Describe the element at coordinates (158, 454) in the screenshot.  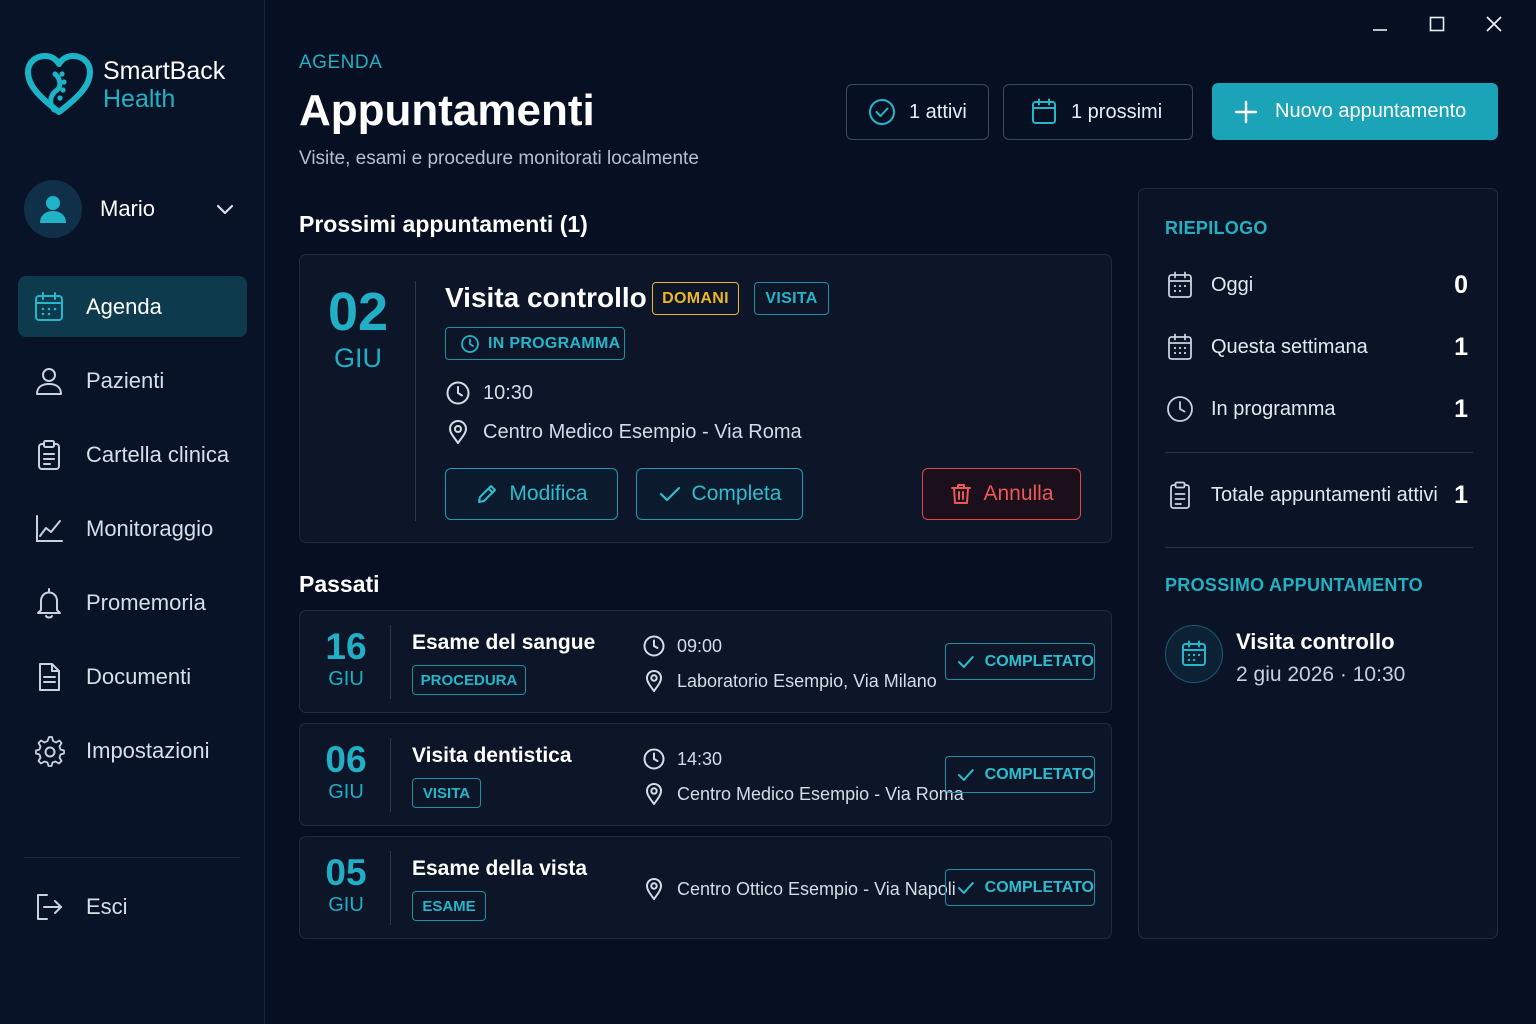
I see `sidebar-item-label: Cartella clinica` at that location.